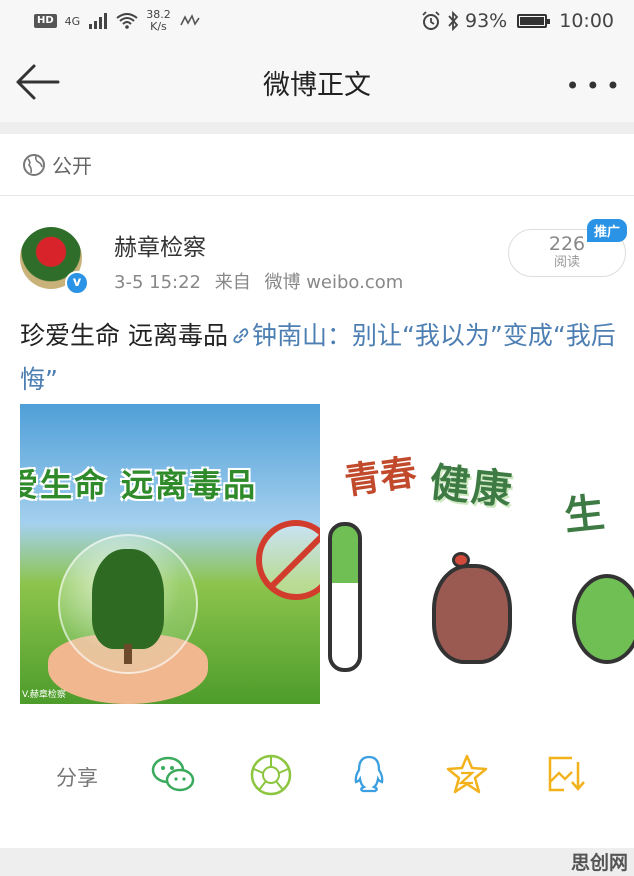  Describe the element at coordinates (317, 21) in the screenshot. I see `status-bar: HD 4G 38.2 K/s 93% 10:00` at that location.